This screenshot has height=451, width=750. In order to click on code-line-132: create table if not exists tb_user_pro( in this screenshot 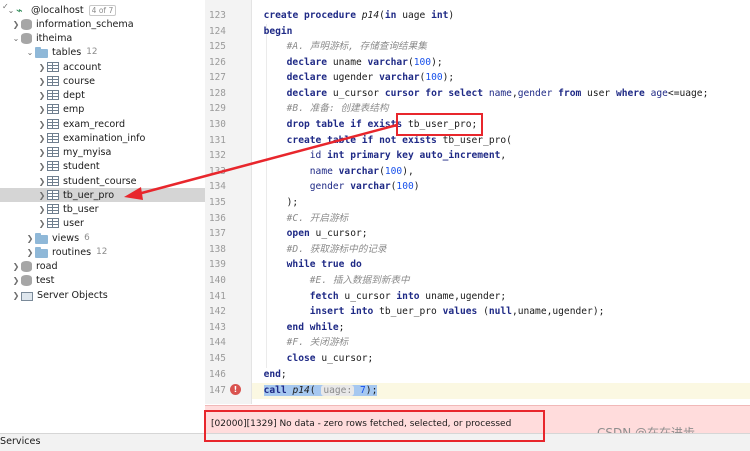, I will do `click(501, 141)`.